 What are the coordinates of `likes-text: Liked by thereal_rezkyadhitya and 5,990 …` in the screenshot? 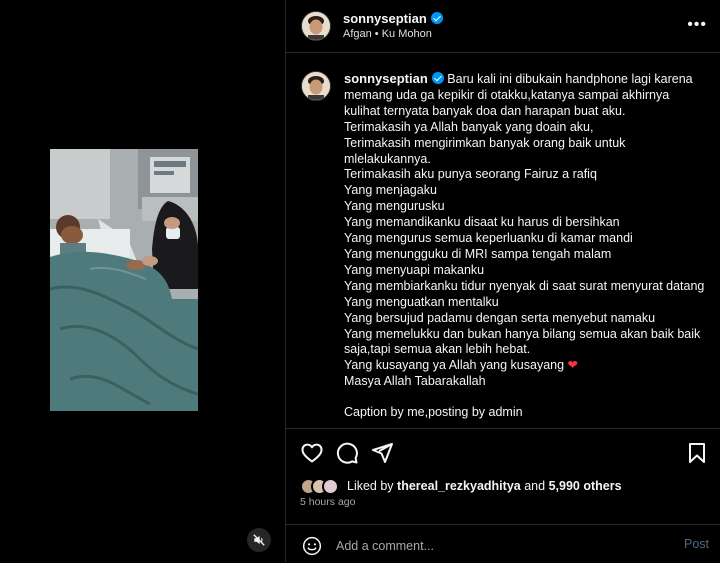 It's located at (484, 486).